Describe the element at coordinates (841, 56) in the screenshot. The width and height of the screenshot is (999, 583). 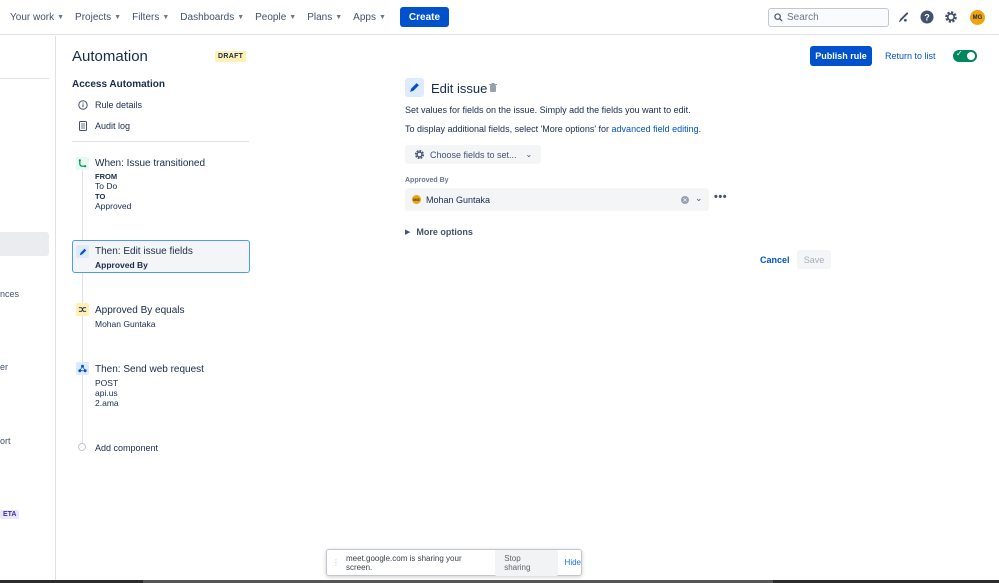
I see `publish-rule-button: Publish rule` at that location.